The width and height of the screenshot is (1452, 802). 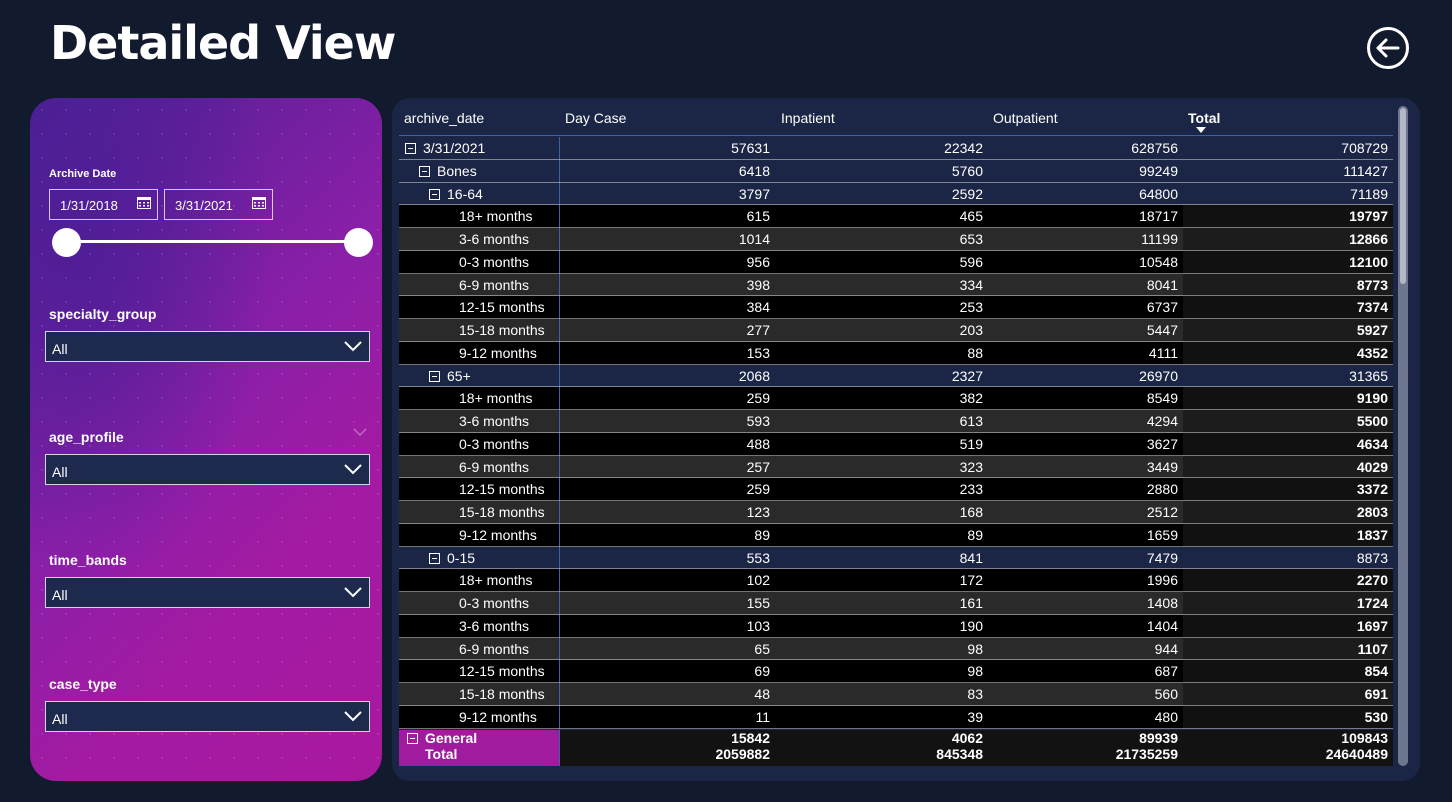 I want to click on date-range-start-handle, so click(x=66, y=242).